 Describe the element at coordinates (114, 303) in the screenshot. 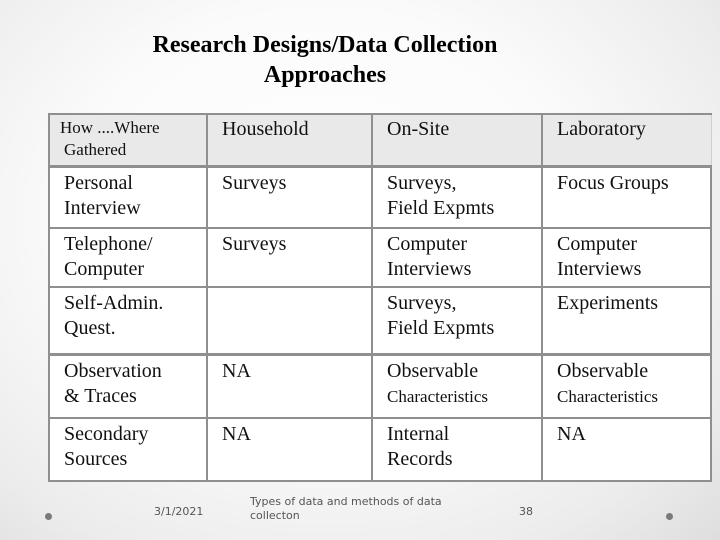

I see `row-label-line-1: Self-Admin.` at that location.